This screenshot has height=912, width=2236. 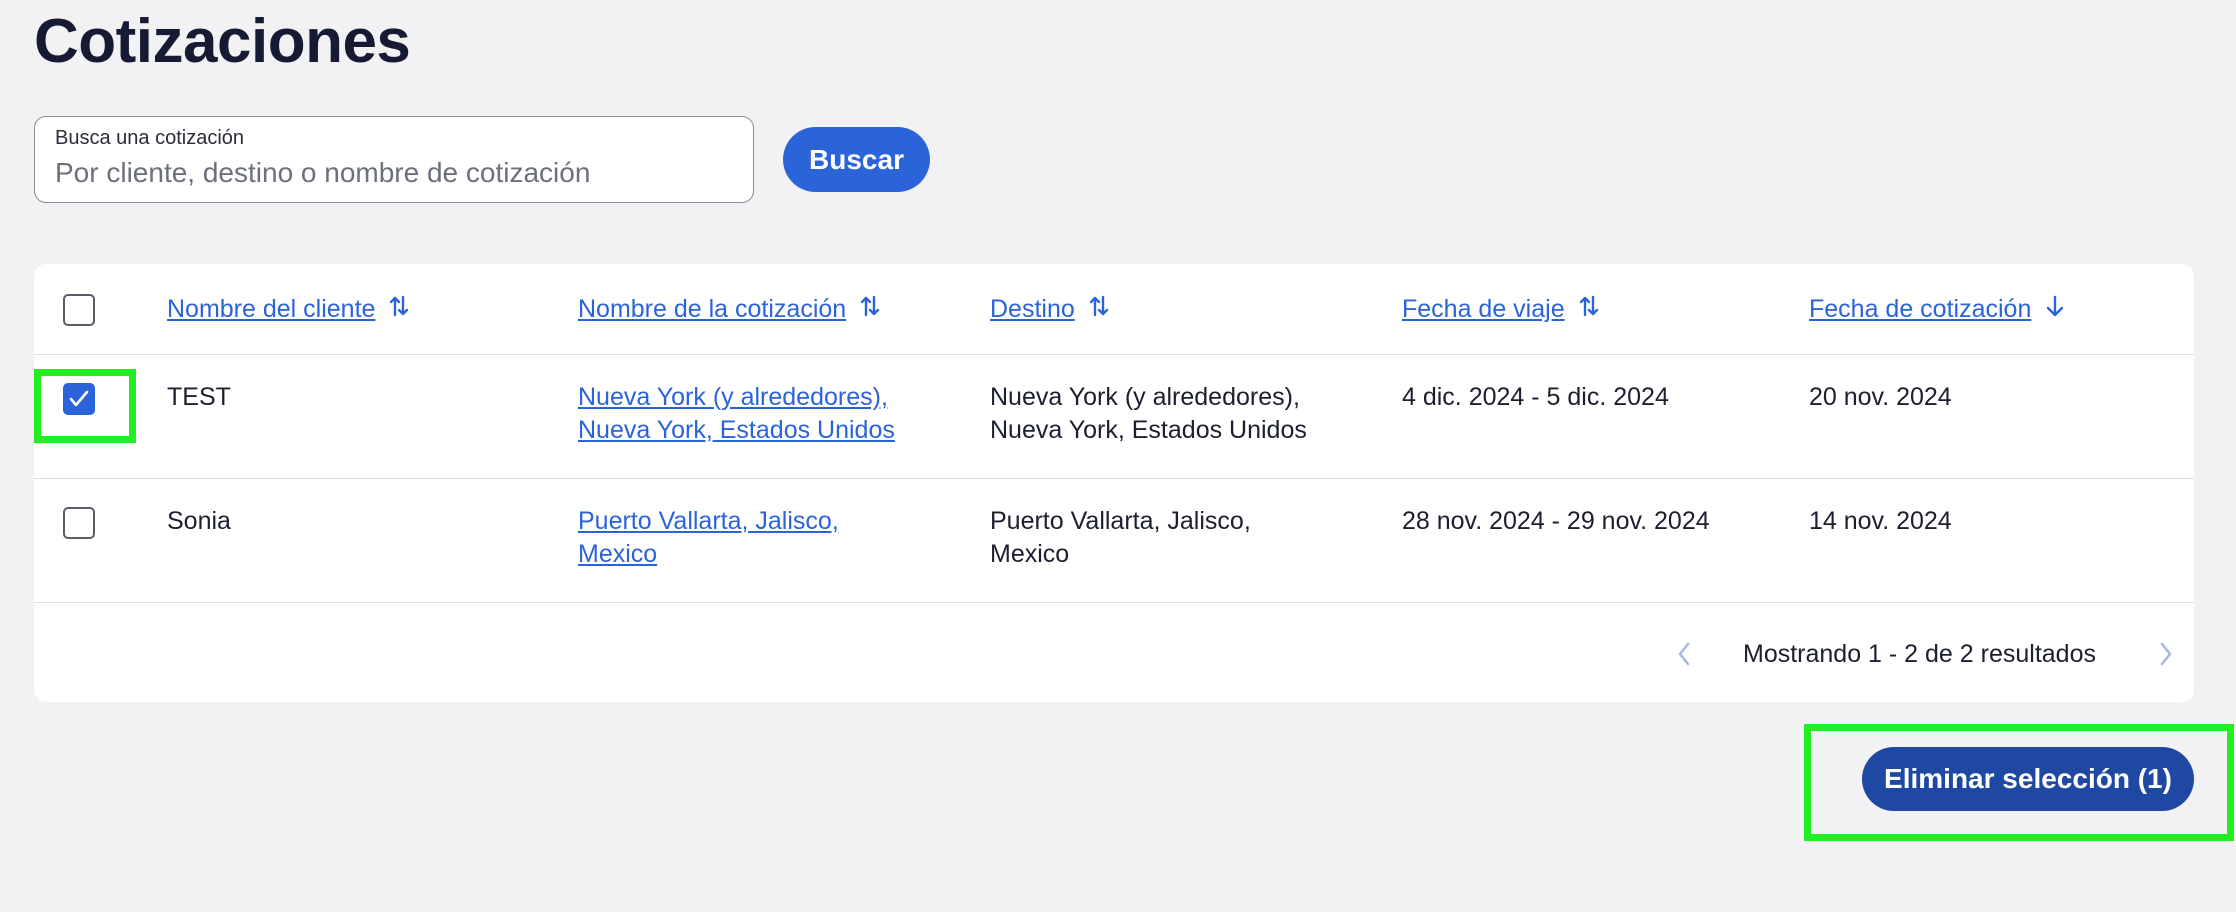 What do you see at coordinates (736, 430) in the screenshot?
I see `quote-name-line: Nueva York, Estados Unidos` at bounding box center [736, 430].